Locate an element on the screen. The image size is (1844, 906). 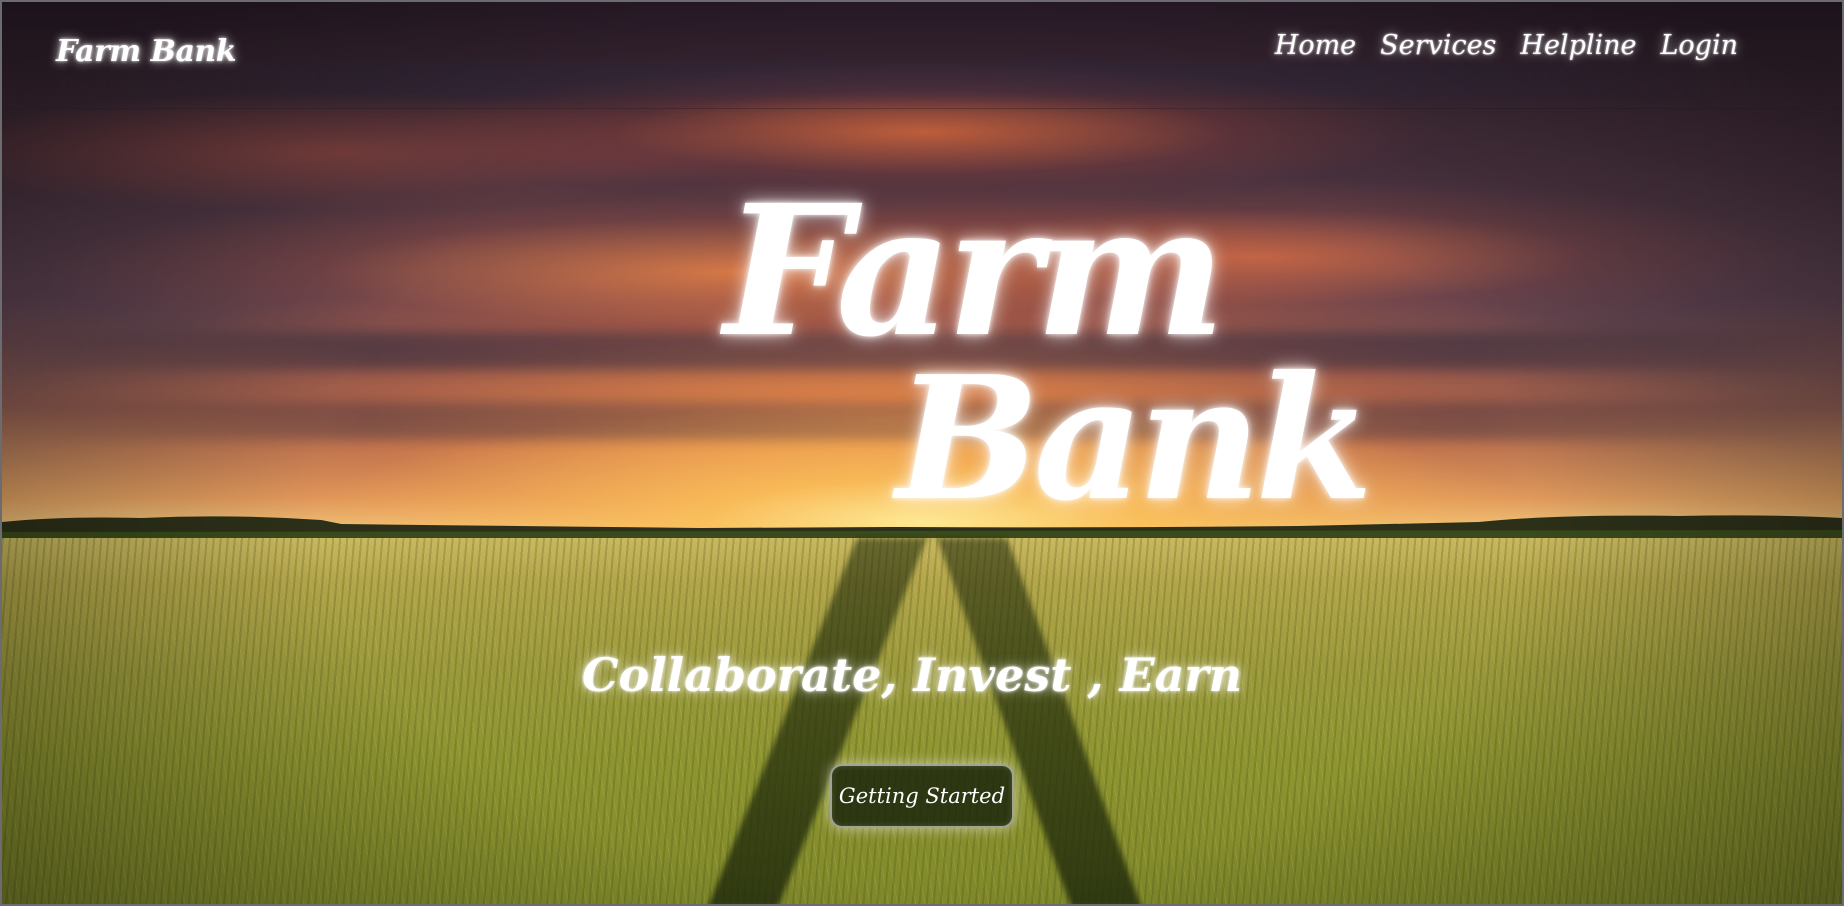
brand-logo: Farm Bank is located at coordinates (146, 51).